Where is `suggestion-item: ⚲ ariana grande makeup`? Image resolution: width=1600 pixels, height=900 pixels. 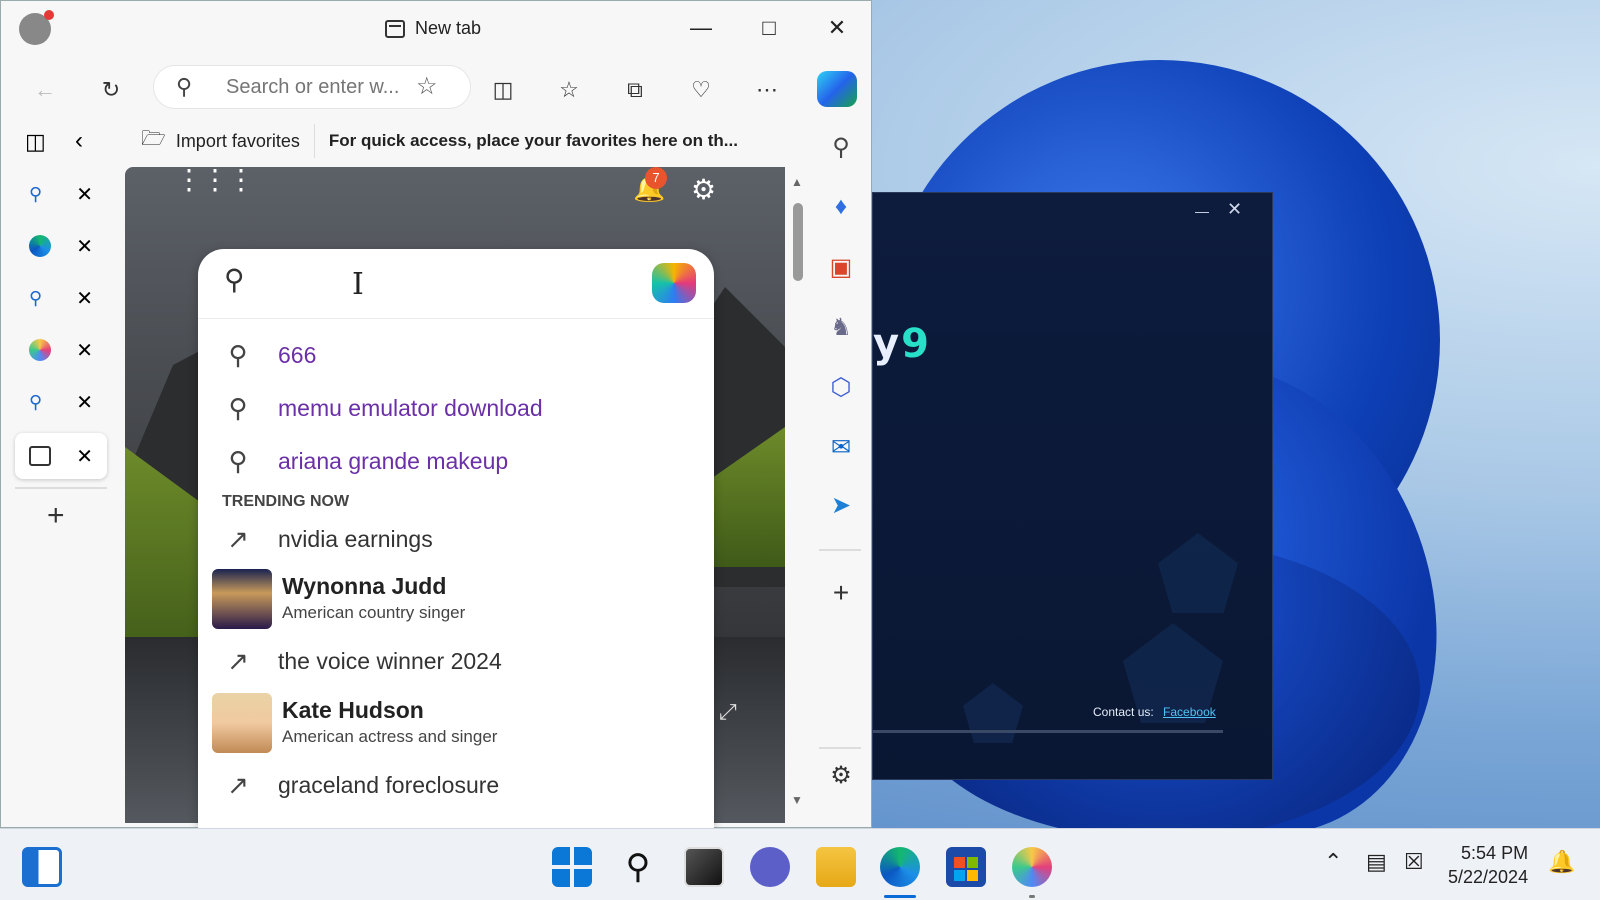 suggestion-item: ⚲ ariana grande makeup is located at coordinates (456, 461).